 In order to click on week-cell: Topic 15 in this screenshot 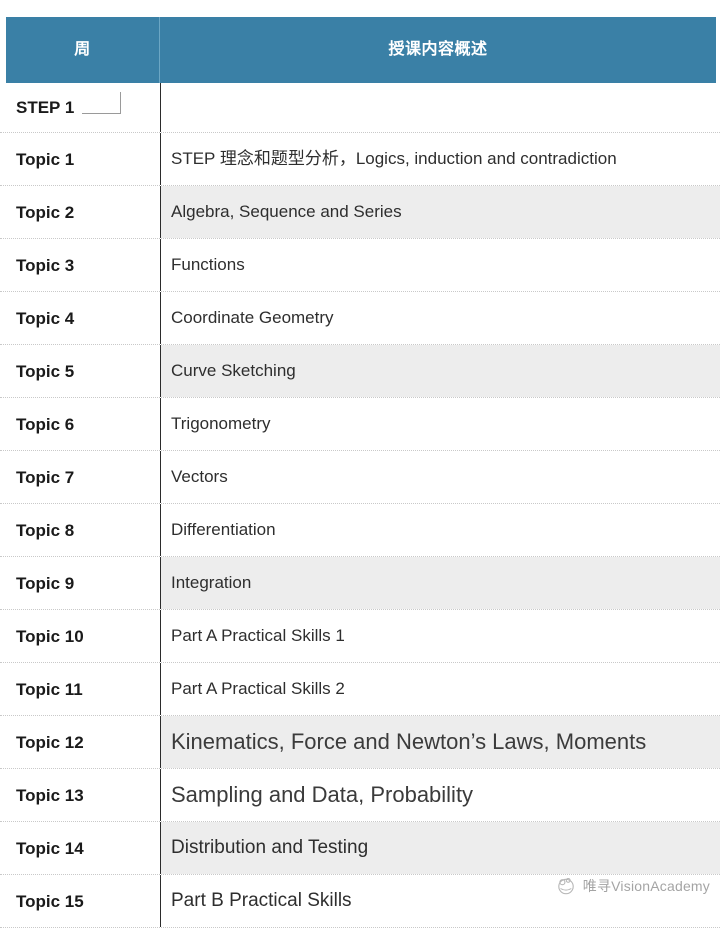, I will do `click(80, 901)`.